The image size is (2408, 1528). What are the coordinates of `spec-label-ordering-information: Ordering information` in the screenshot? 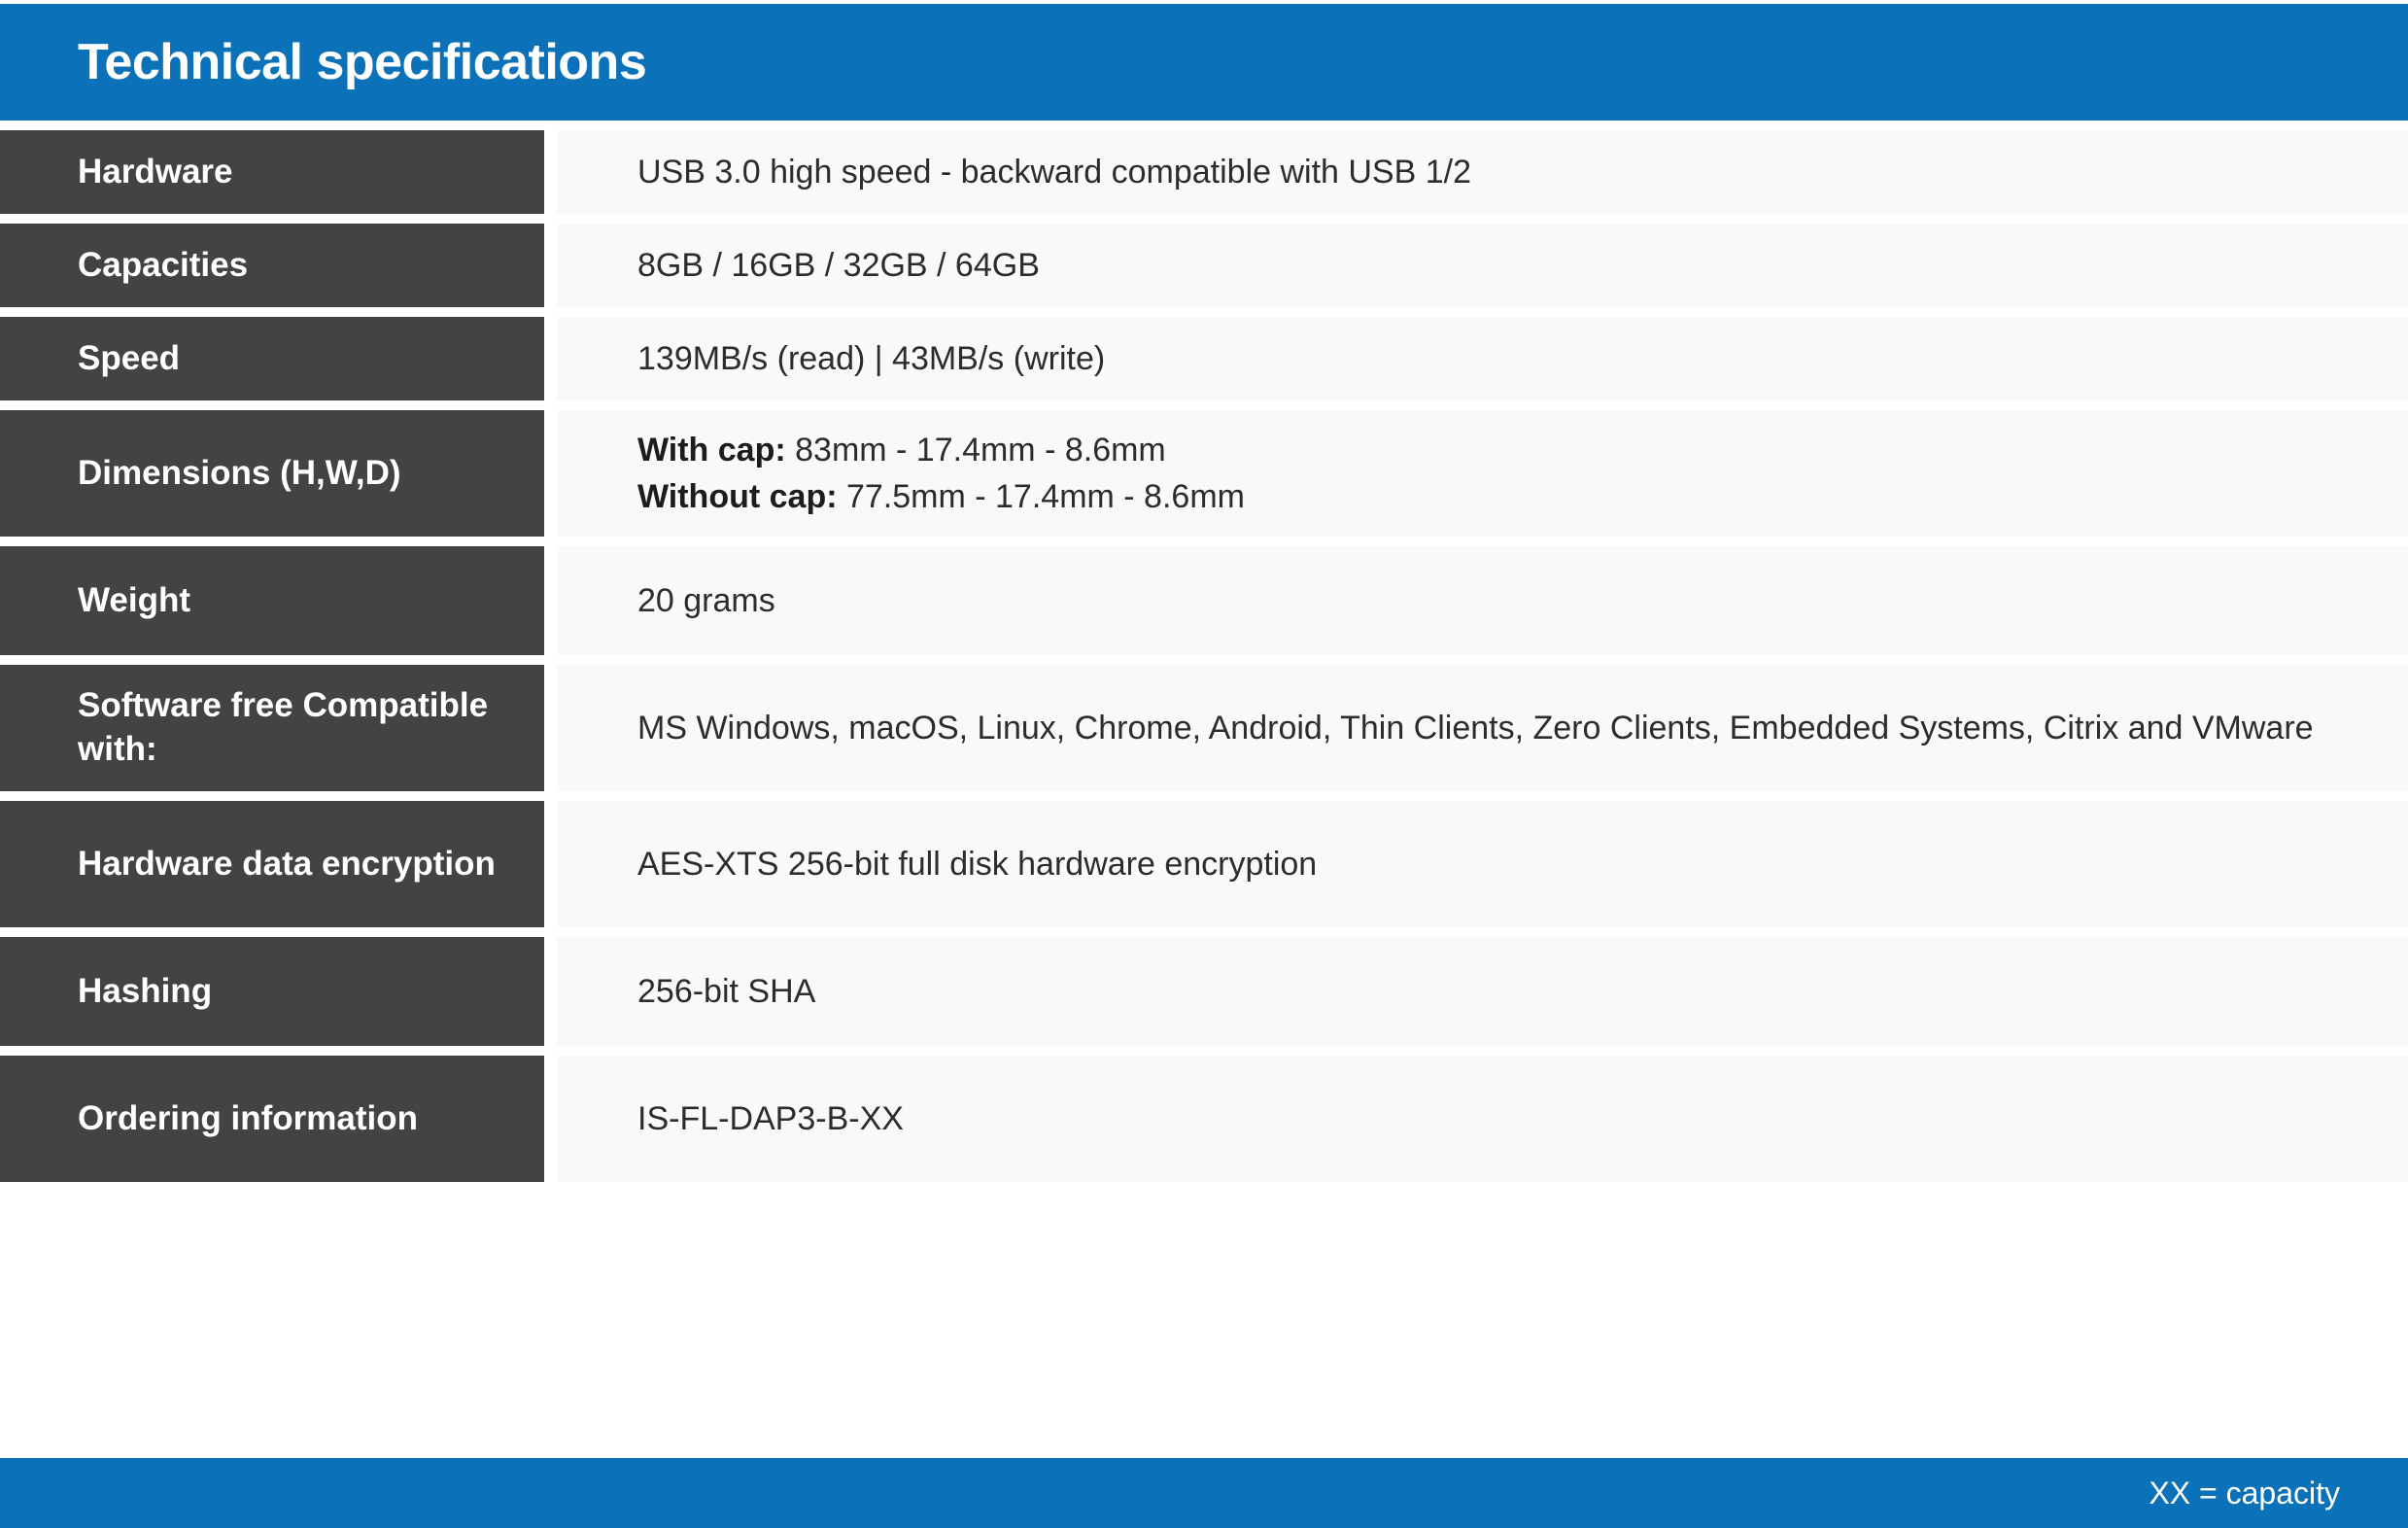 It's located at (272, 1119).